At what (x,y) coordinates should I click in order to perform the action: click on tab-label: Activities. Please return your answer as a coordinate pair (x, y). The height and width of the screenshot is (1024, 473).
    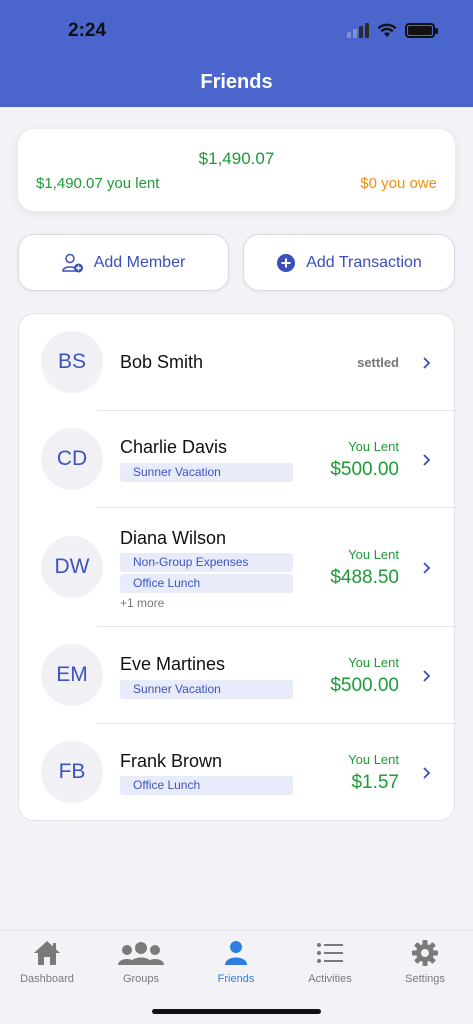
    Looking at the image, I should click on (330, 979).